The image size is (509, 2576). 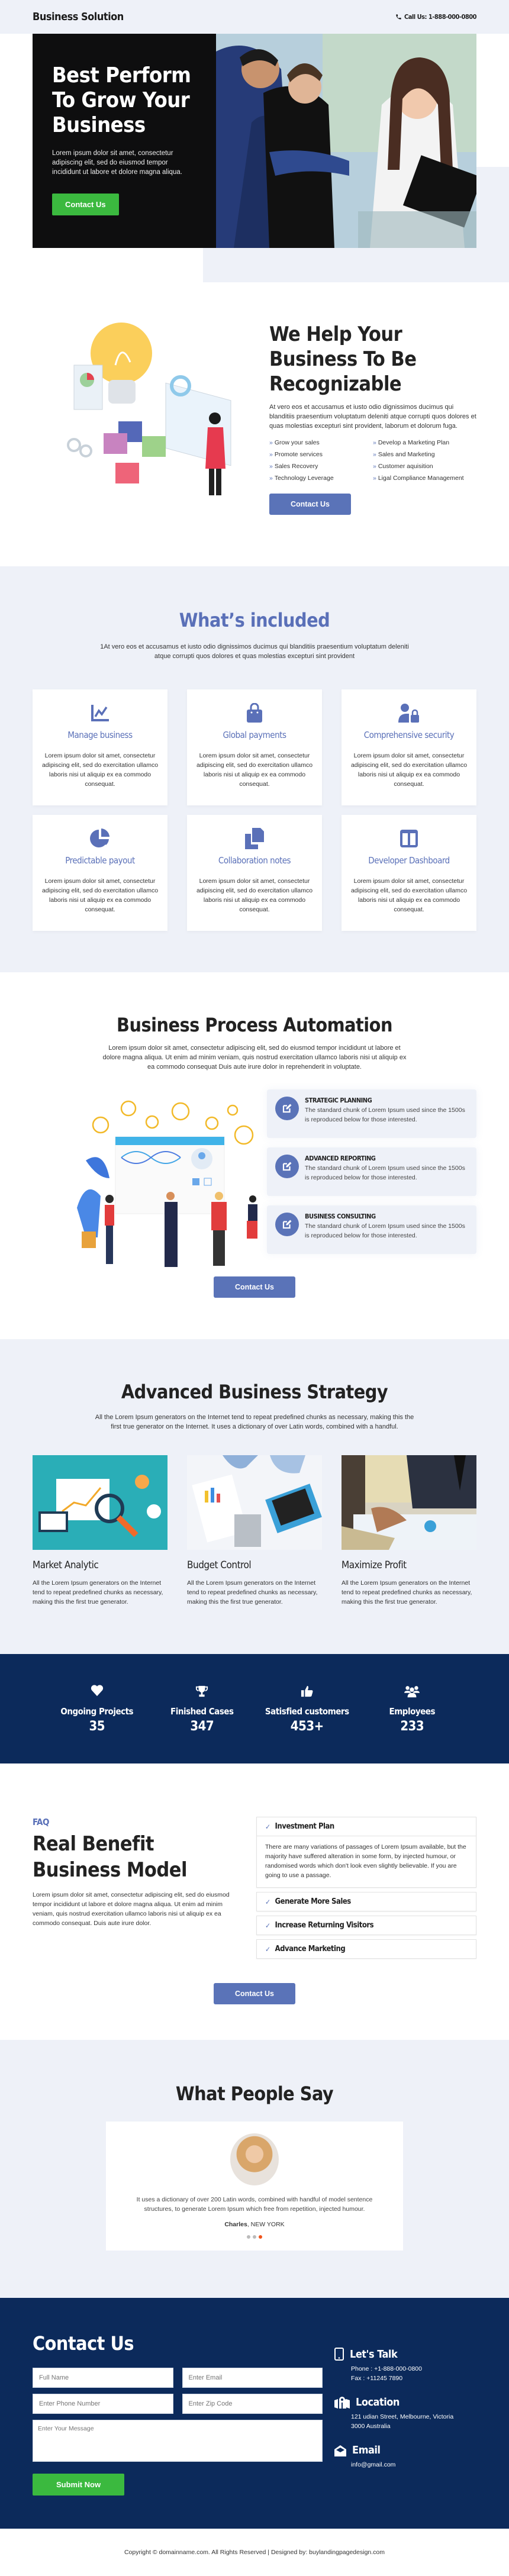 I want to click on user-lock-icon, so click(x=408, y=713).